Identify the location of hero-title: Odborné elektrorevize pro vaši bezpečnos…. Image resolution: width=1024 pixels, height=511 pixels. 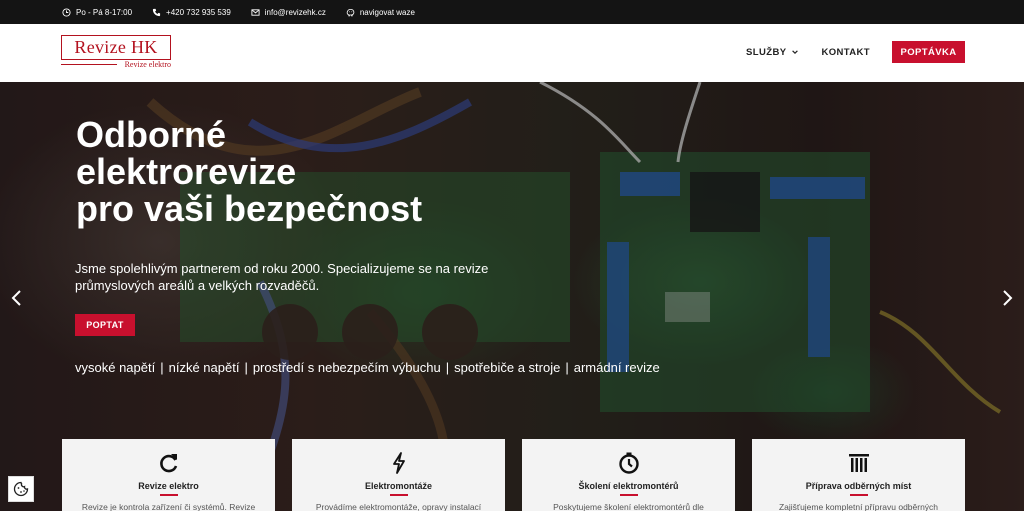
(306, 171).